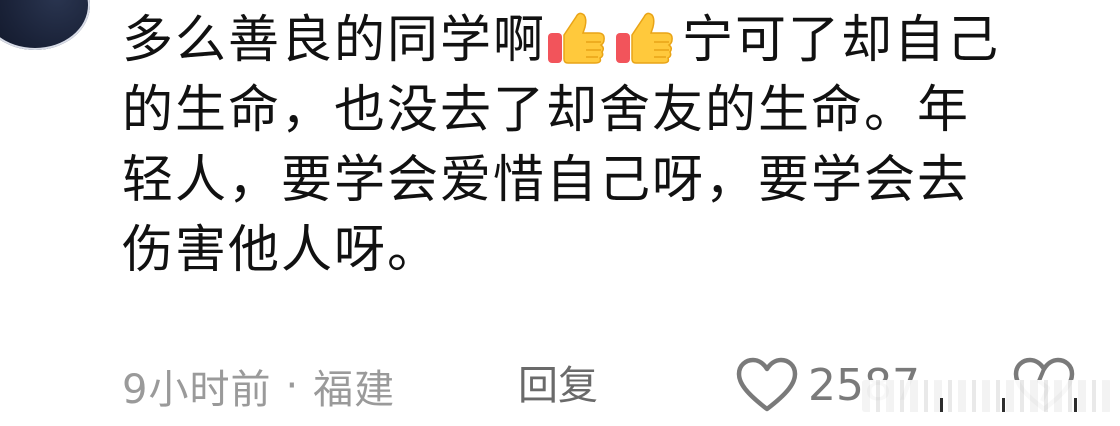 The width and height of the screenshot is (1120, 426). I want to click on watermark, so click(987, 396).